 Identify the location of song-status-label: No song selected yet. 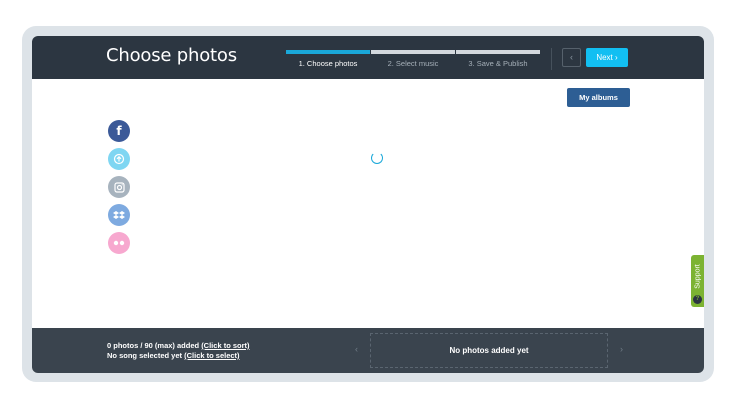
(146, 355).